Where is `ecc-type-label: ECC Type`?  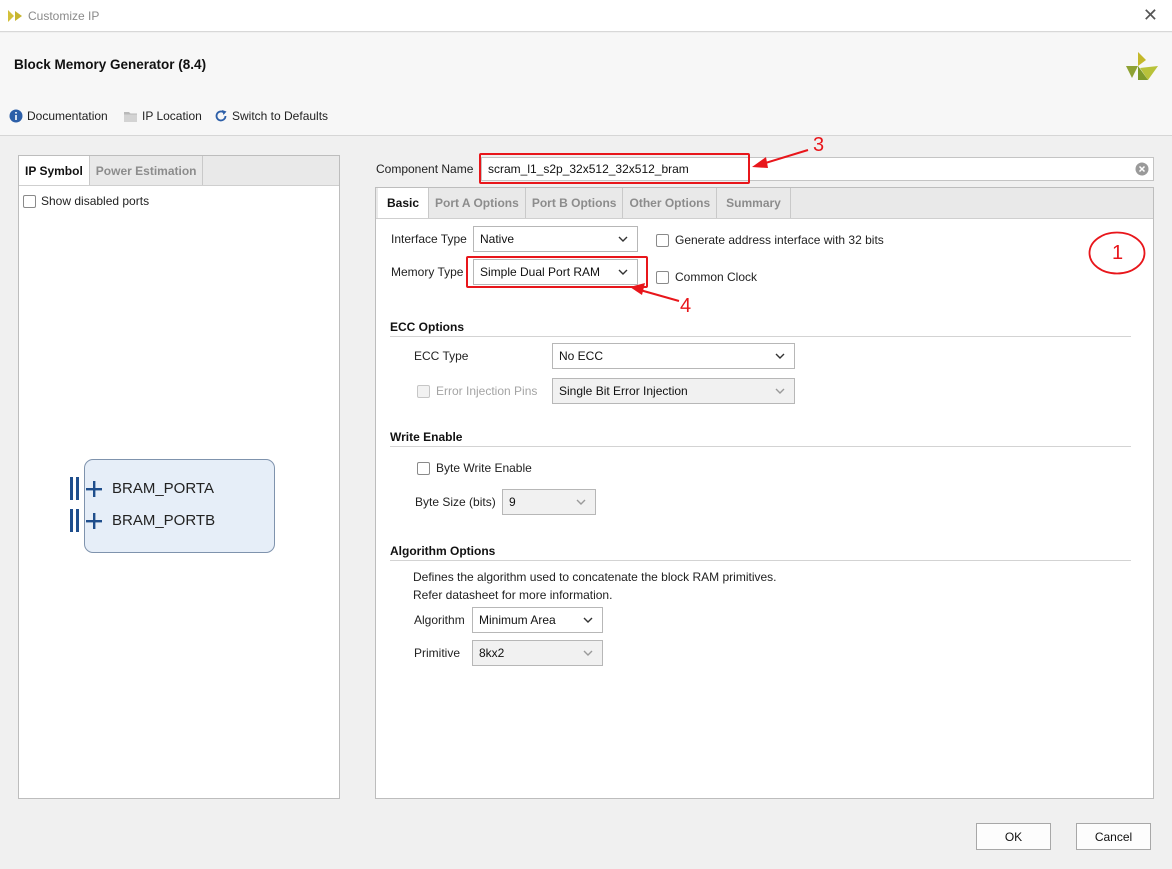 ecc-type-label: ECC Type is located at coordinates (441, 356).